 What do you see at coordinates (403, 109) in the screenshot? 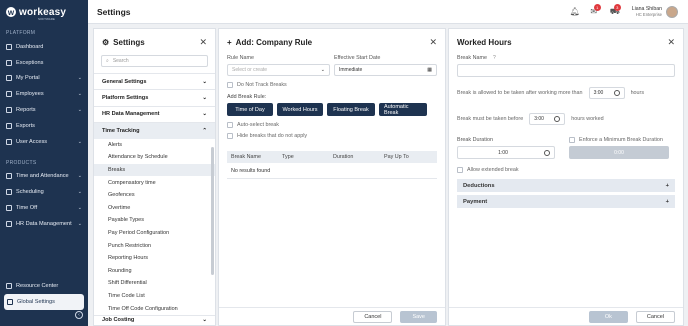
I see `automatic-break-button: Automatic Break` at bounding box center [403, 109].